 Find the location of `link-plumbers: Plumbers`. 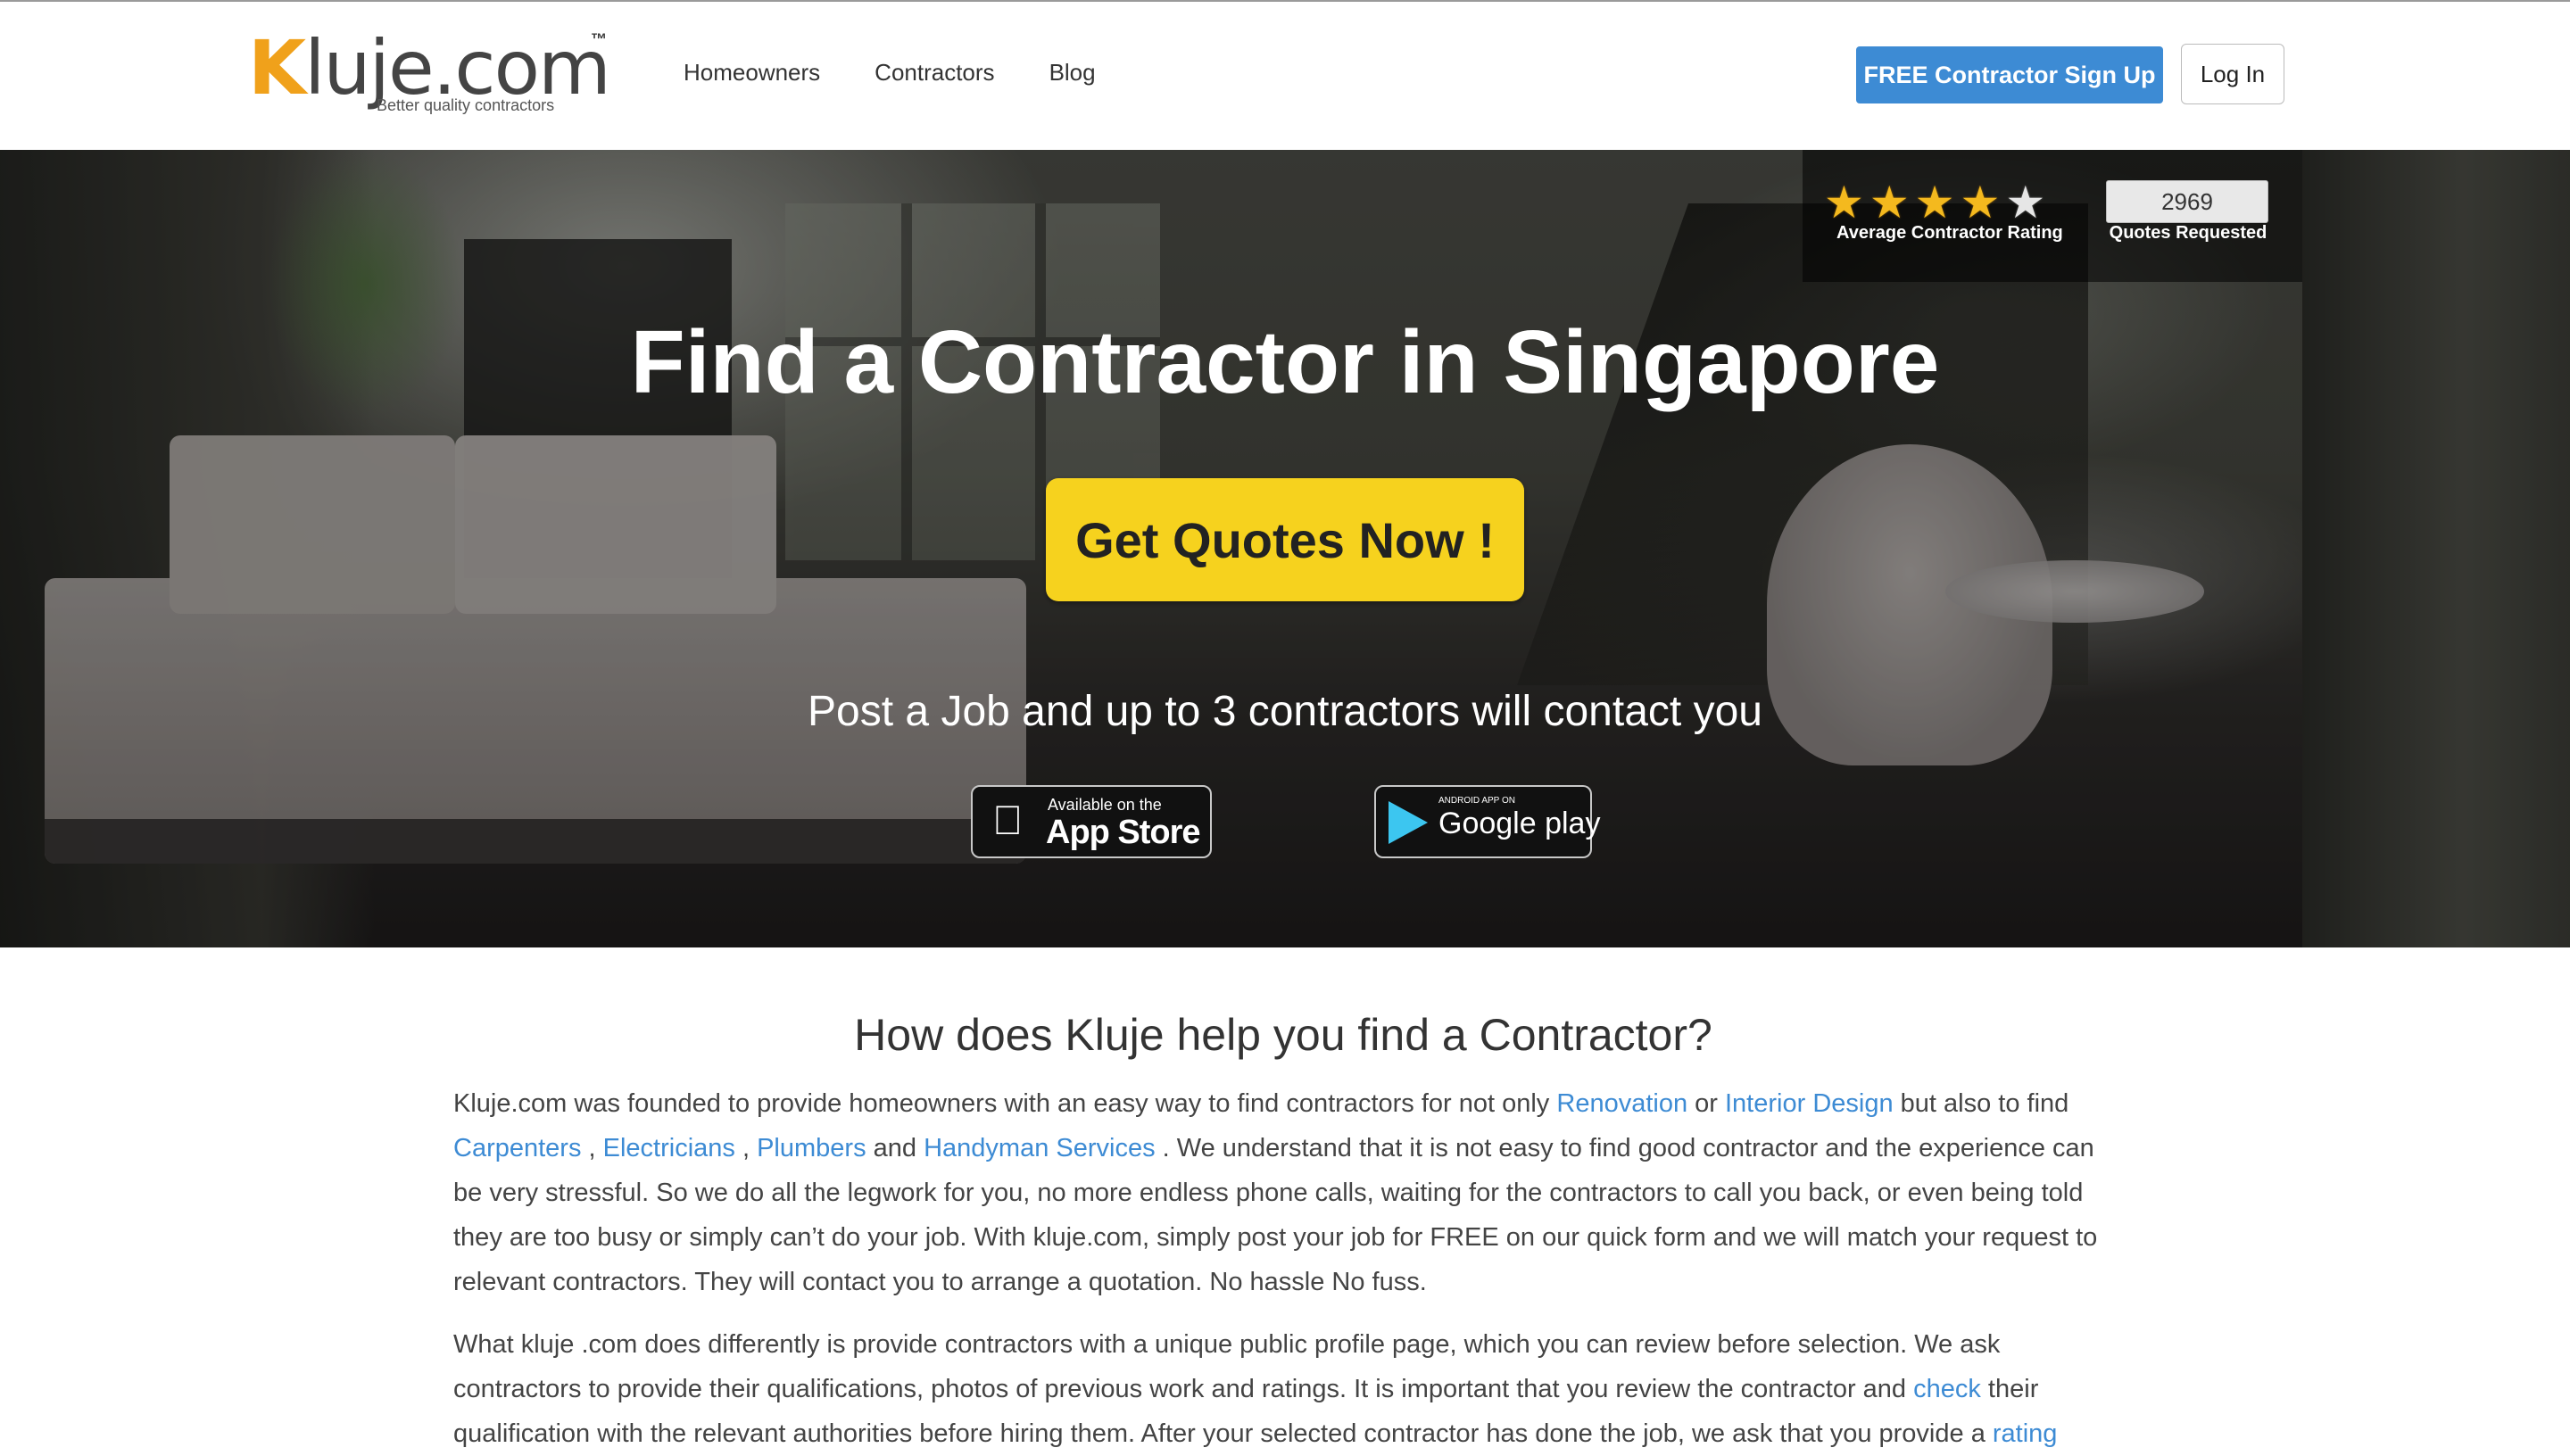

link-plumbers: Plumbers is located at coordinates (811, 1148).